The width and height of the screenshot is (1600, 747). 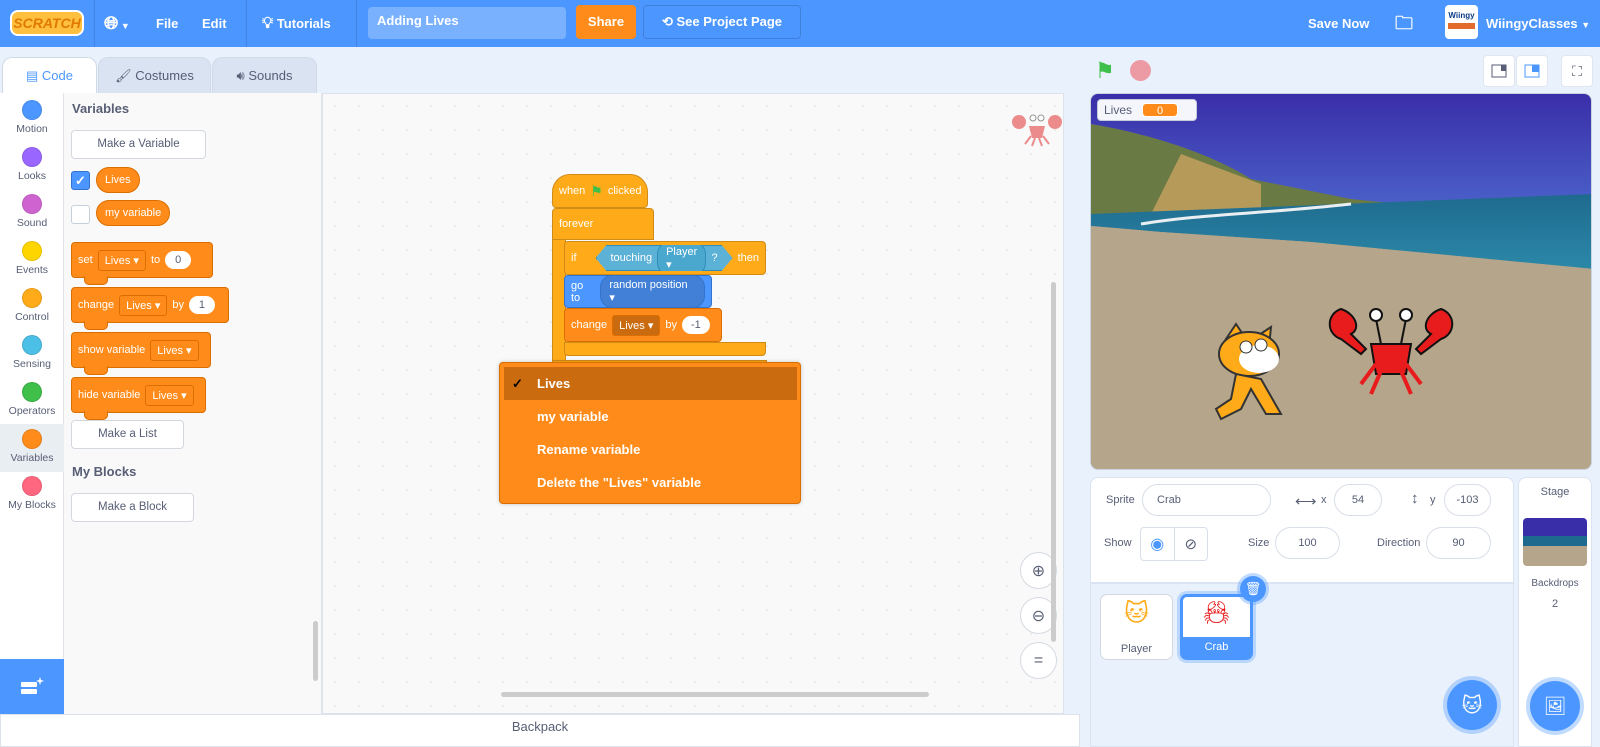 I want to click on menu-item-delete-variable: Delete the "Lives" variable, so click(x=650, y=482).